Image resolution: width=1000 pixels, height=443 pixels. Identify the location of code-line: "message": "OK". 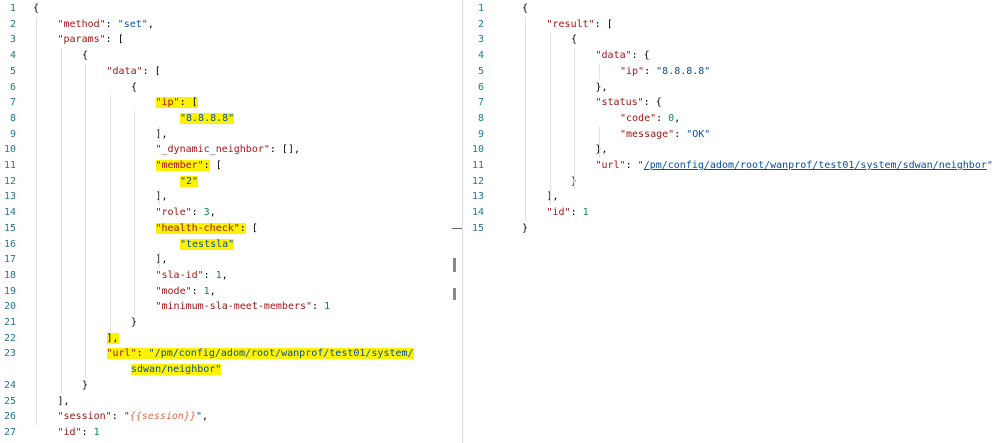
(665, 135).